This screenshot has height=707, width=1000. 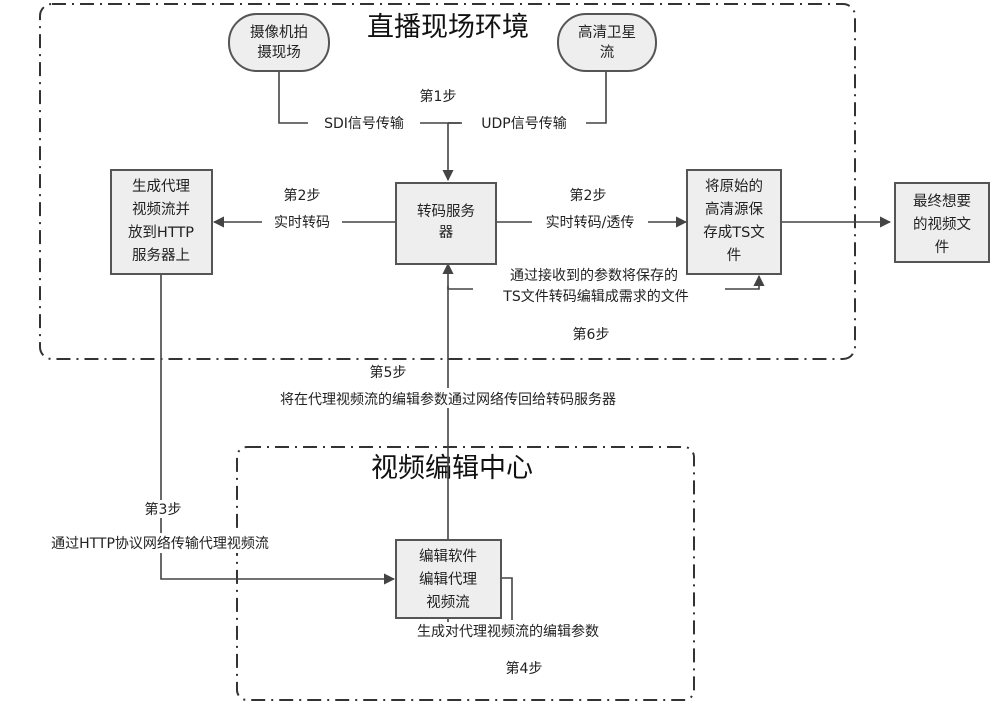 What do you see at coordinates (596, 97) in the screenshot?
I see `satellite-connector` at bounding box center [596, 97].